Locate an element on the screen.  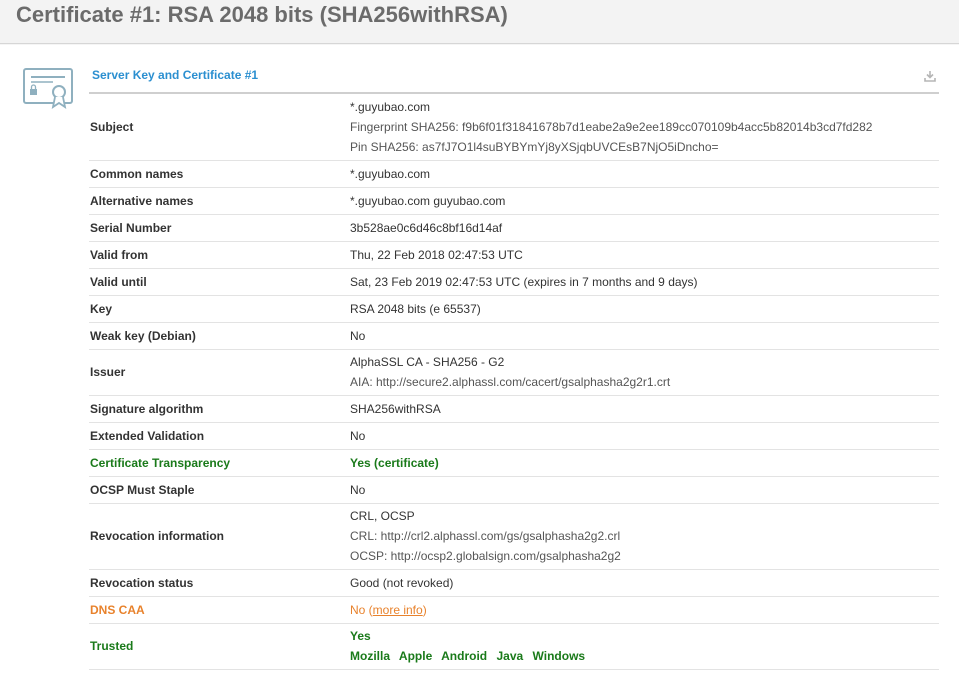
trust-store-windows: Windows is located at coordinates (559, 656).